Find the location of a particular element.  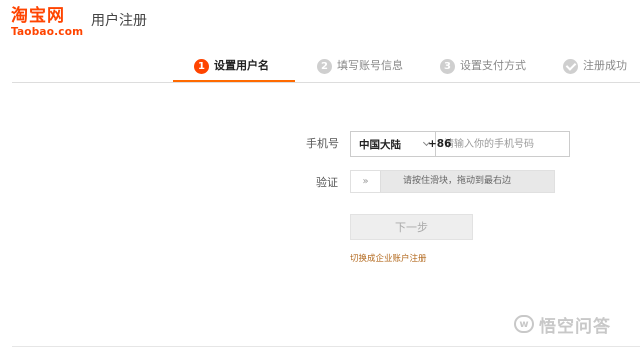

step-label: 设置支付方式 is located at coordinates (493, 65).